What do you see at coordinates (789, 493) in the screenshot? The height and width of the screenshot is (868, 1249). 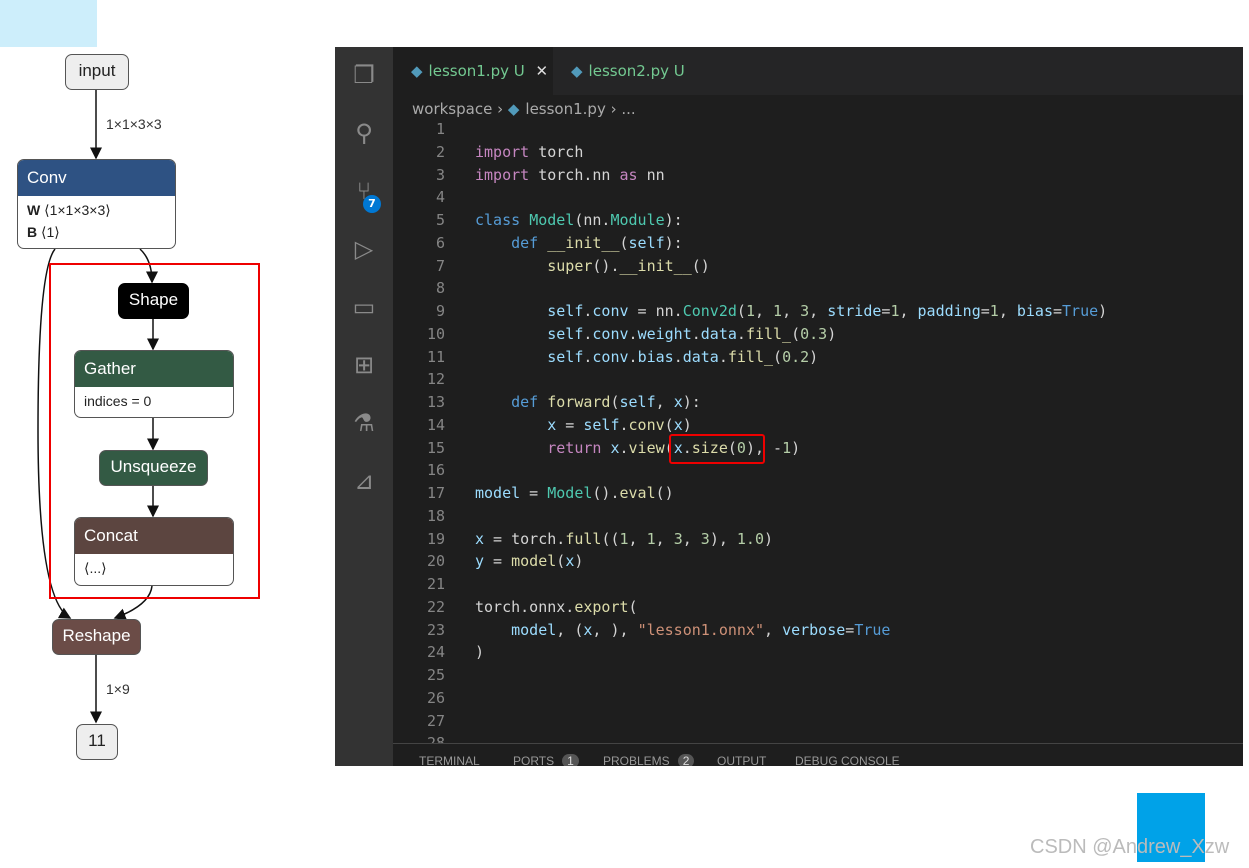 I see `code-line: 17 model = Model().eval()` at bounding box center [789, 493].